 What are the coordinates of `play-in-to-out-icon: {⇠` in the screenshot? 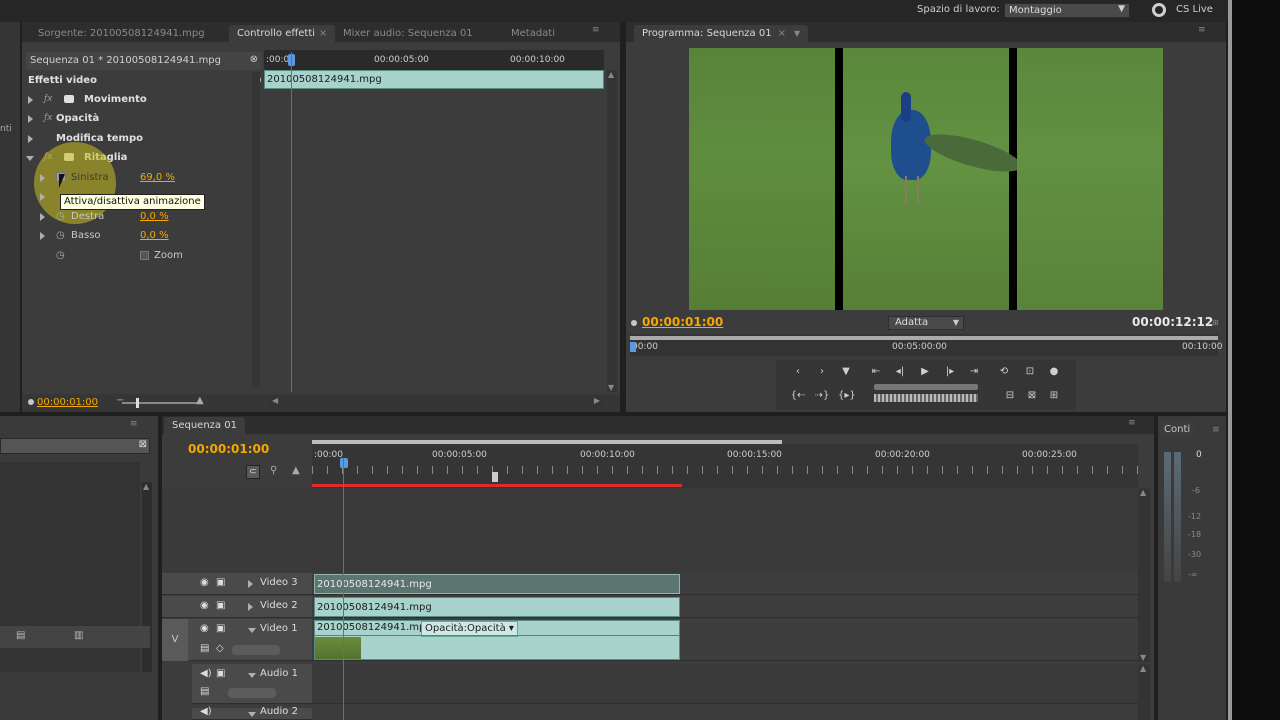 It's located at (798, 395).